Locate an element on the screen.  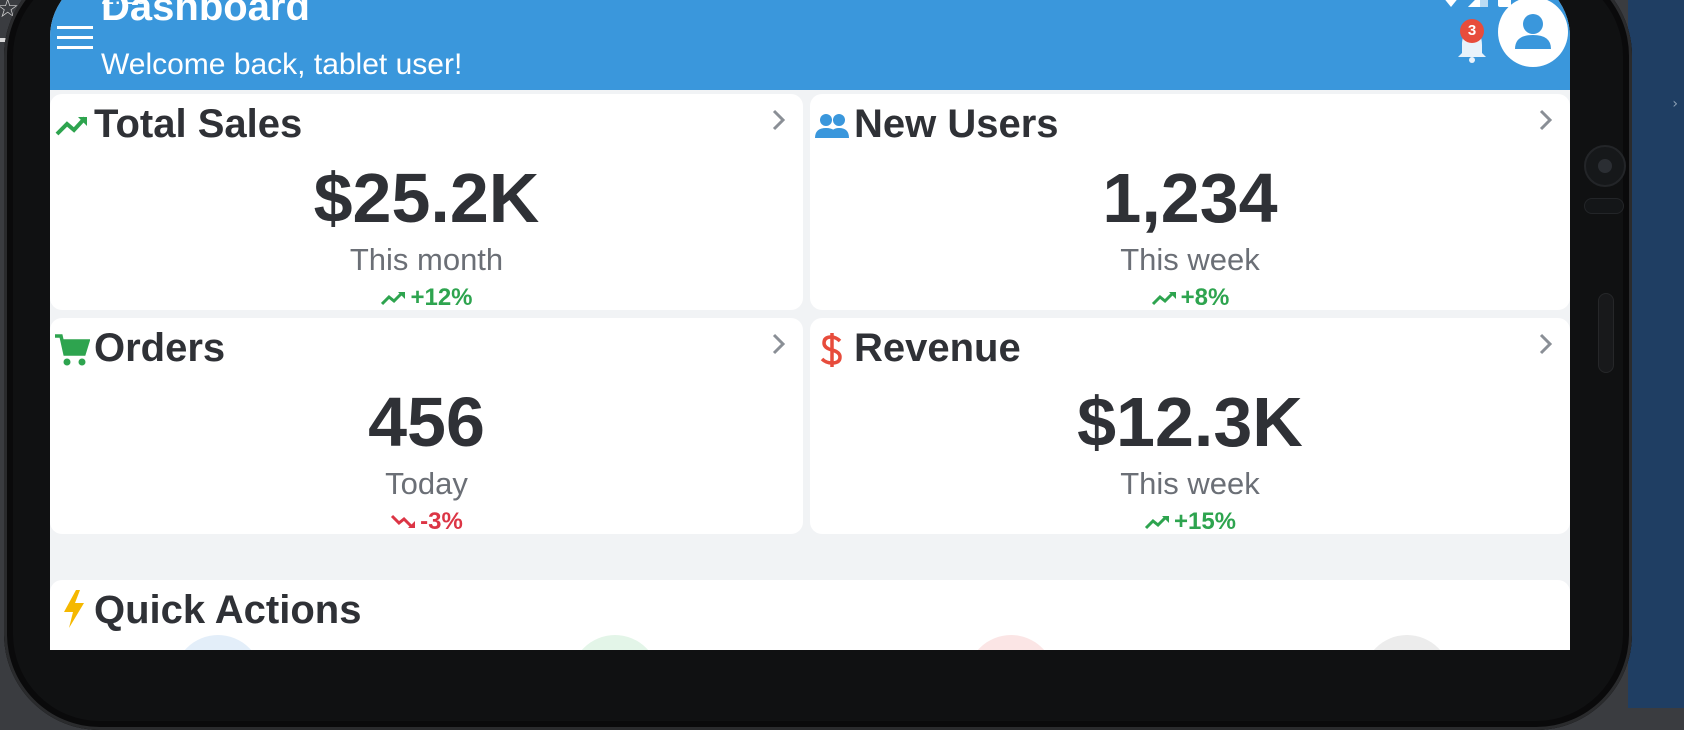
card-title: Orders is located at coordinates (160, 348).